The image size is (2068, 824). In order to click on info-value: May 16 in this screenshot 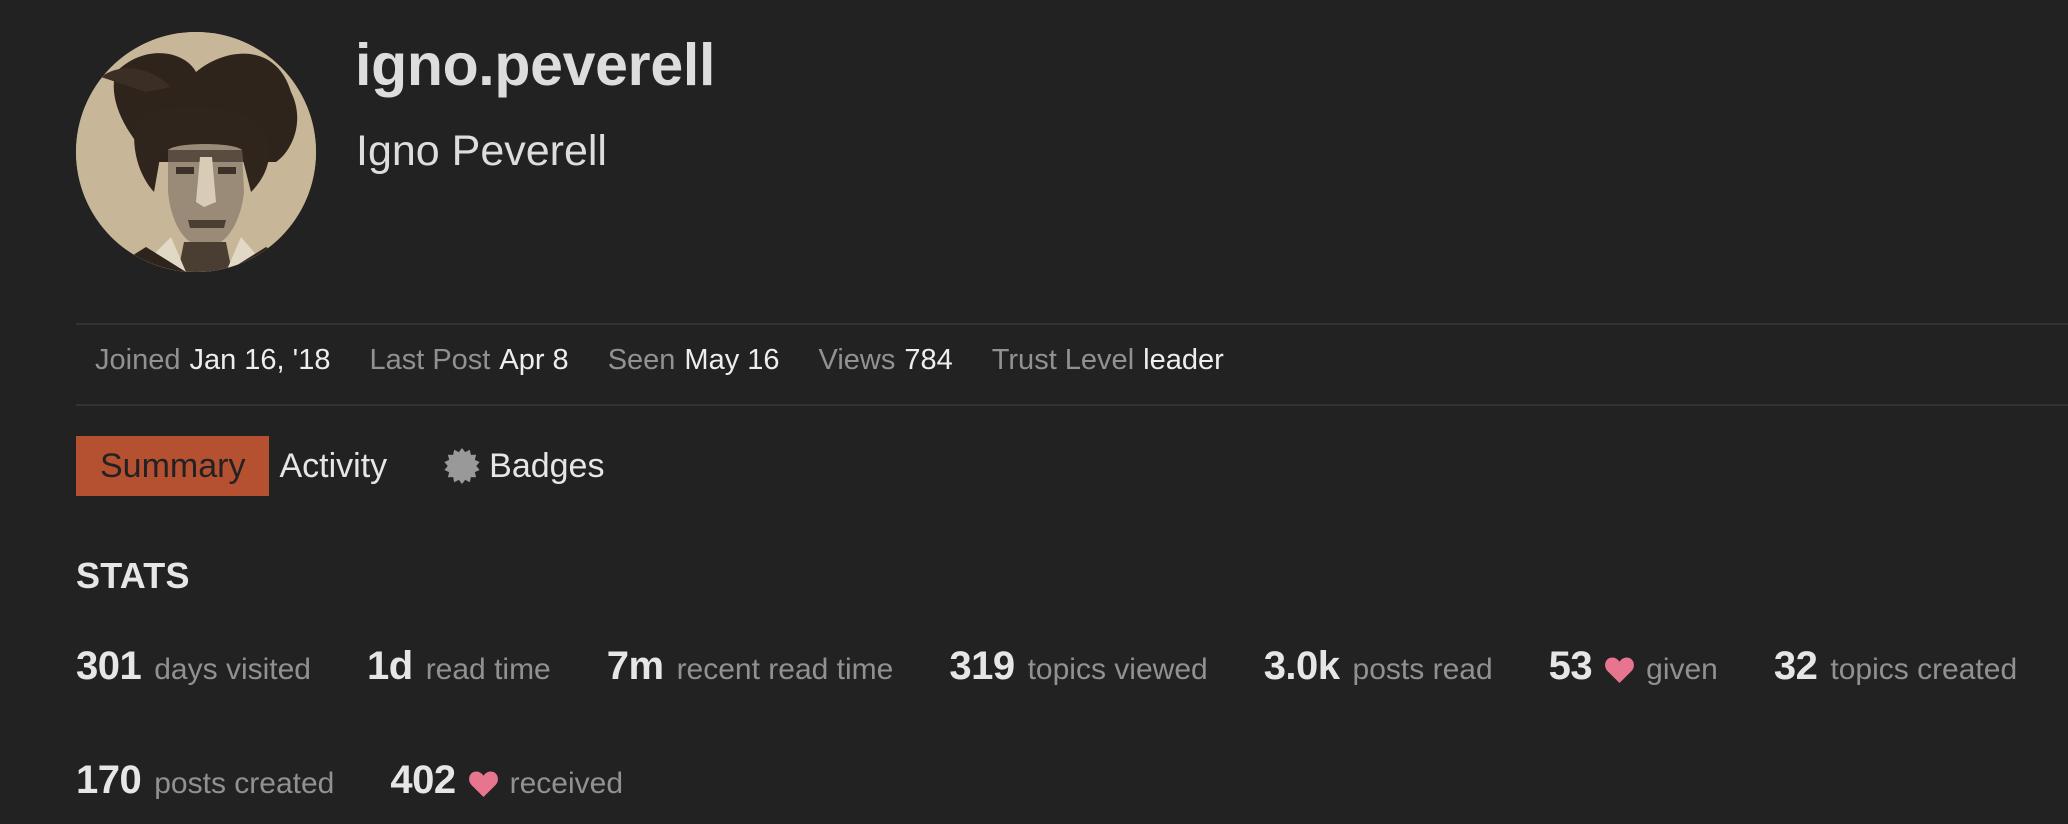, I will do `click(732, 360)`.